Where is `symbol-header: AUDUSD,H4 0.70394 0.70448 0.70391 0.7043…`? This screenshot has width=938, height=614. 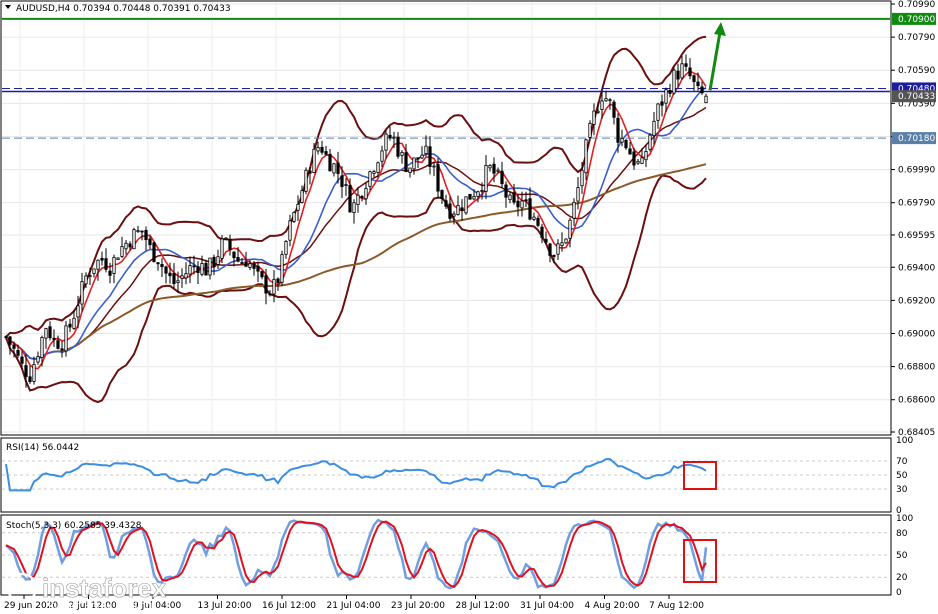
symbol-header: AUDUSD,H4 0.70394 0.70448 0.70391 0.7043… is located at coordinates (123, 9).